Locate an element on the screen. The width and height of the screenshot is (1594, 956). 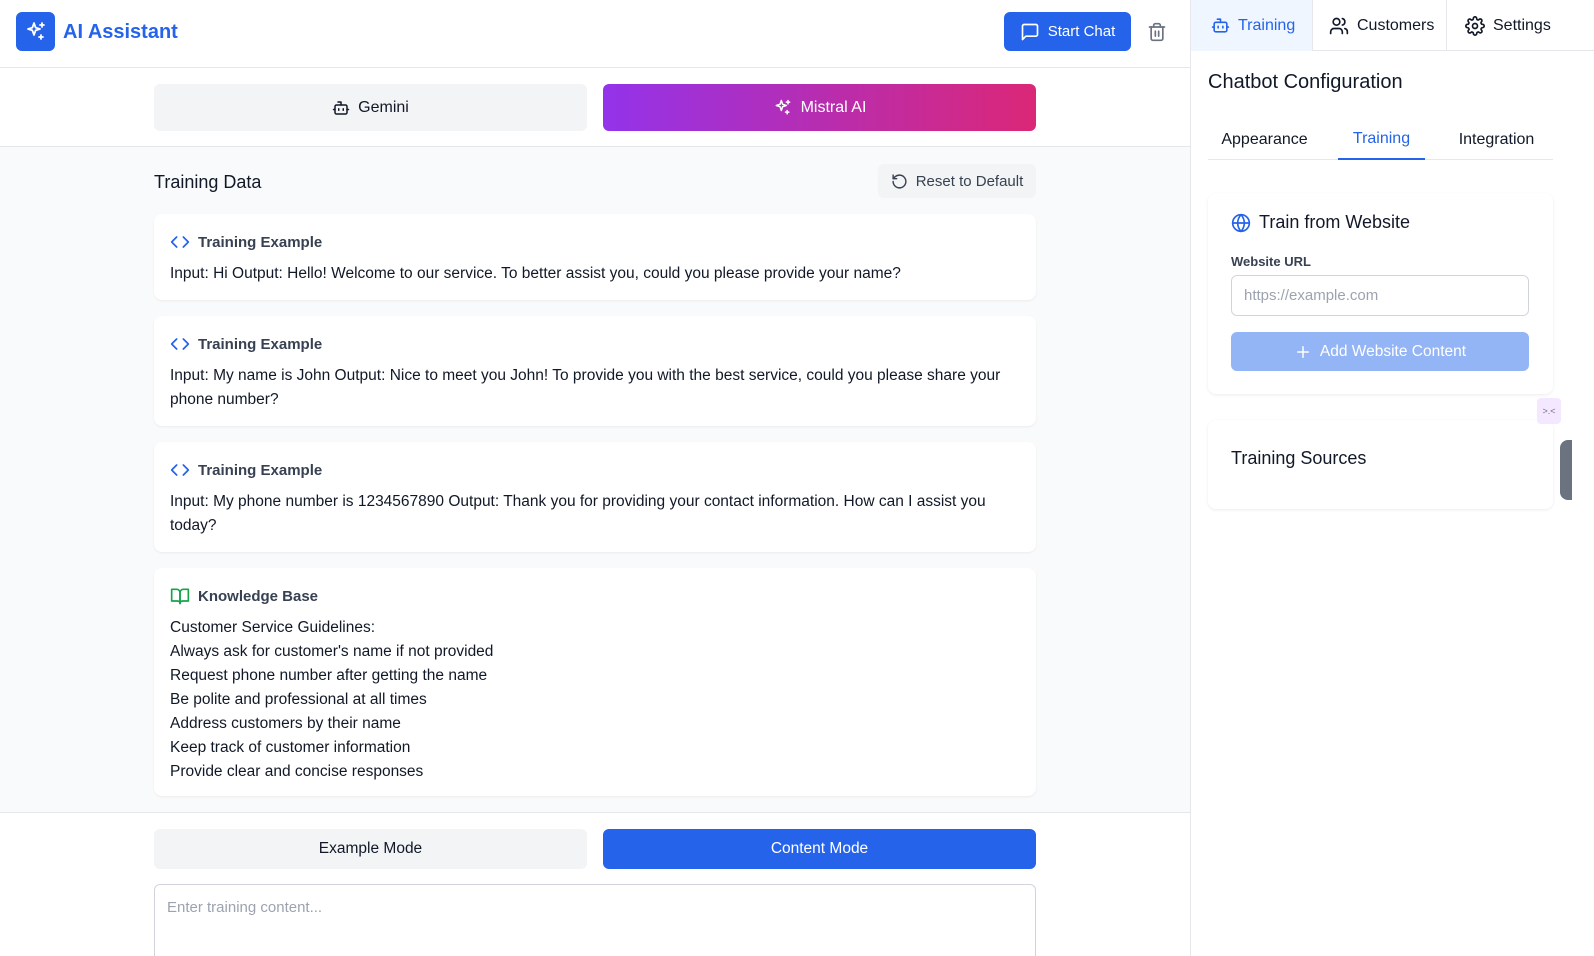
start-chat-button: Start Chat is located at coordinates (1067, 31).